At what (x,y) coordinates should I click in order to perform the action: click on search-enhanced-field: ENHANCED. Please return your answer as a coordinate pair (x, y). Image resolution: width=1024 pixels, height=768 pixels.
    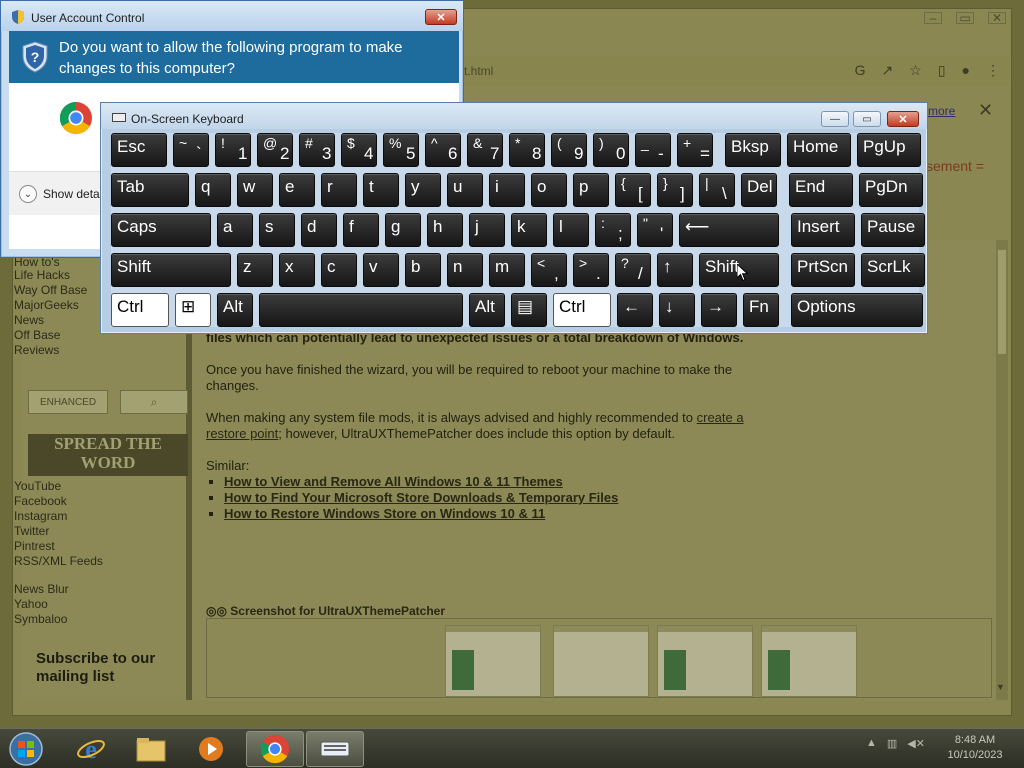
    Looking at the image, I should click on (68, 402).